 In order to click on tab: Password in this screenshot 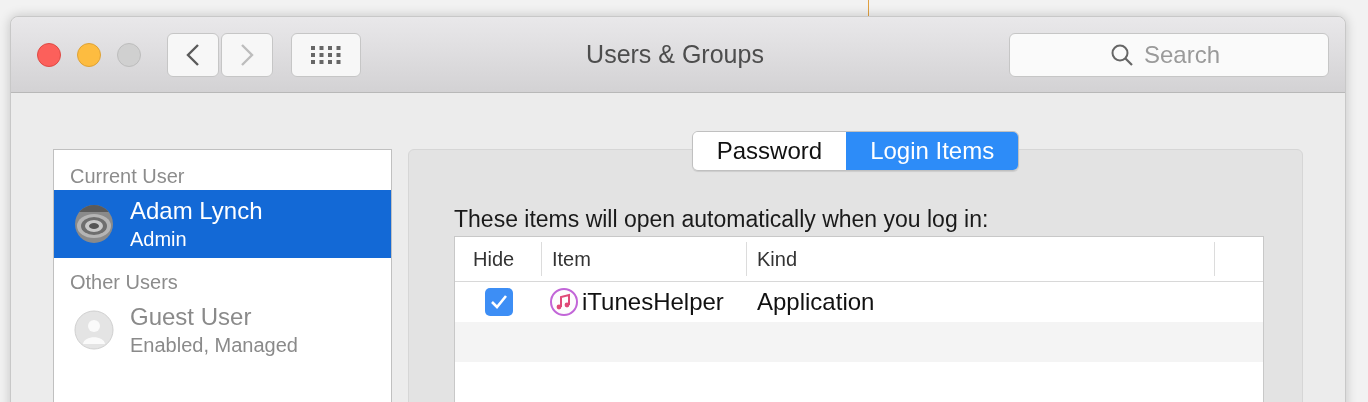, I will do `click(769, 151)`.